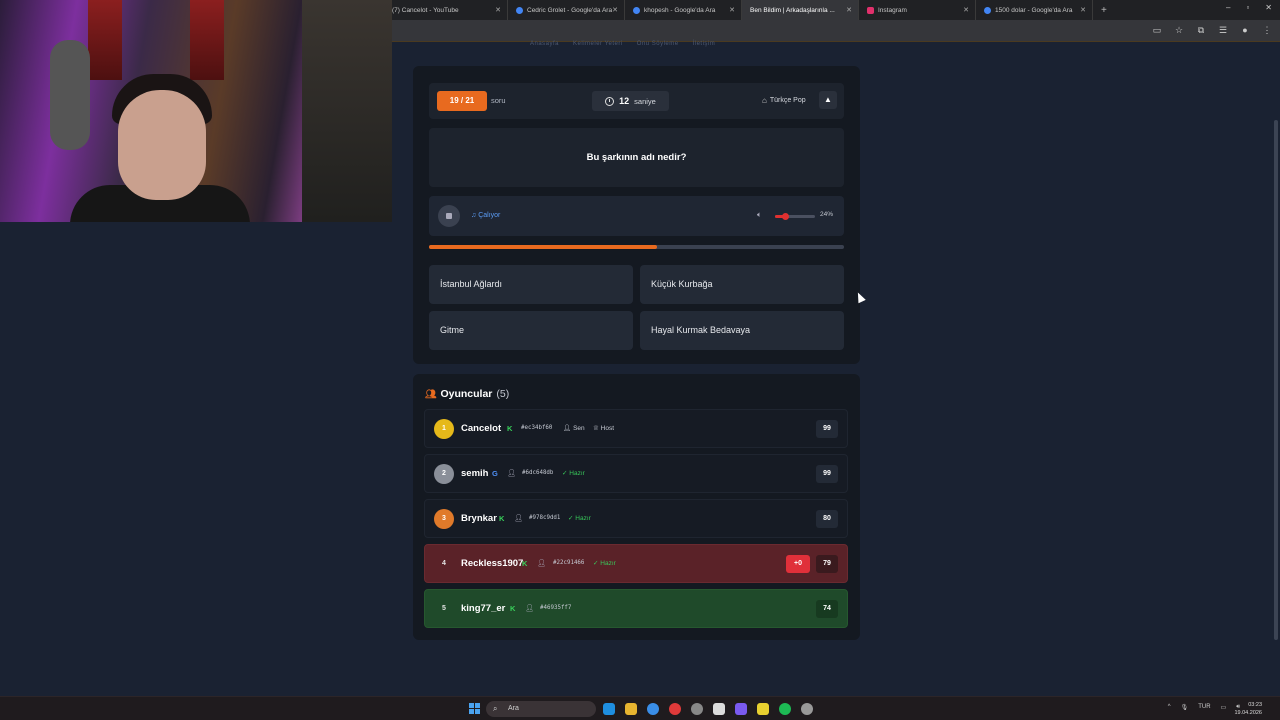 Image resolution: width=1280 pixels, height=720 pixels. I want to click on taskbar-search-input: ⌕ Ara, so click(541, 709).